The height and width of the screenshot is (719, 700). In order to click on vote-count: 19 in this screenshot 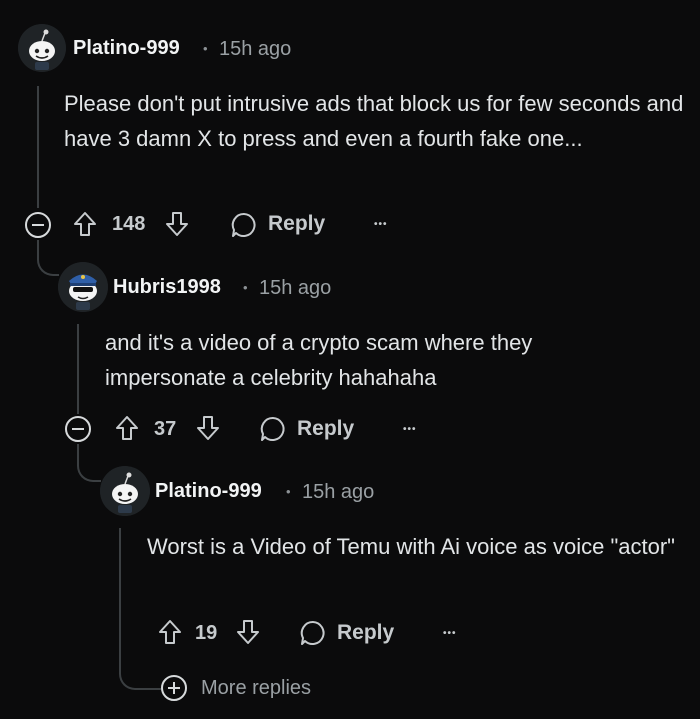, I will do `click(206, 633)`.